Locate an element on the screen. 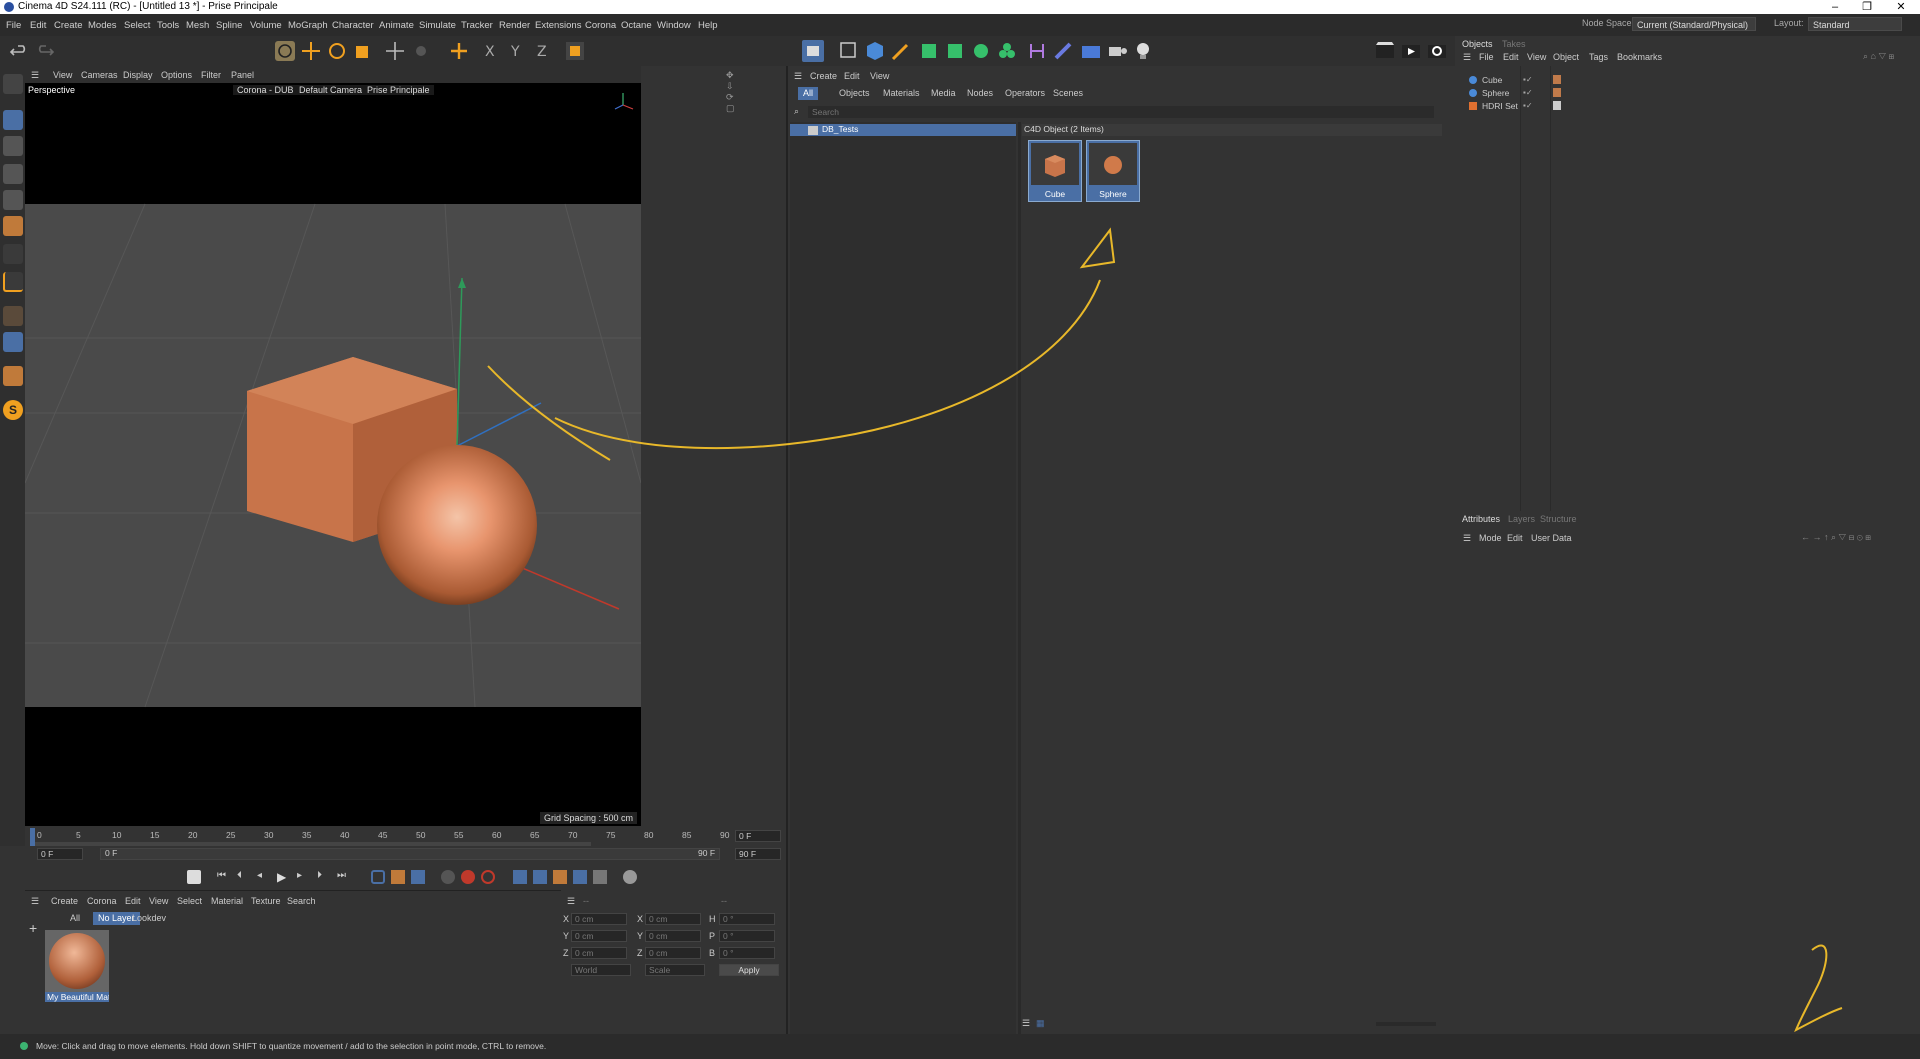 This screenshot has width=1920, height=1059. annotation-number-two is located at coordinates (1818, 988).